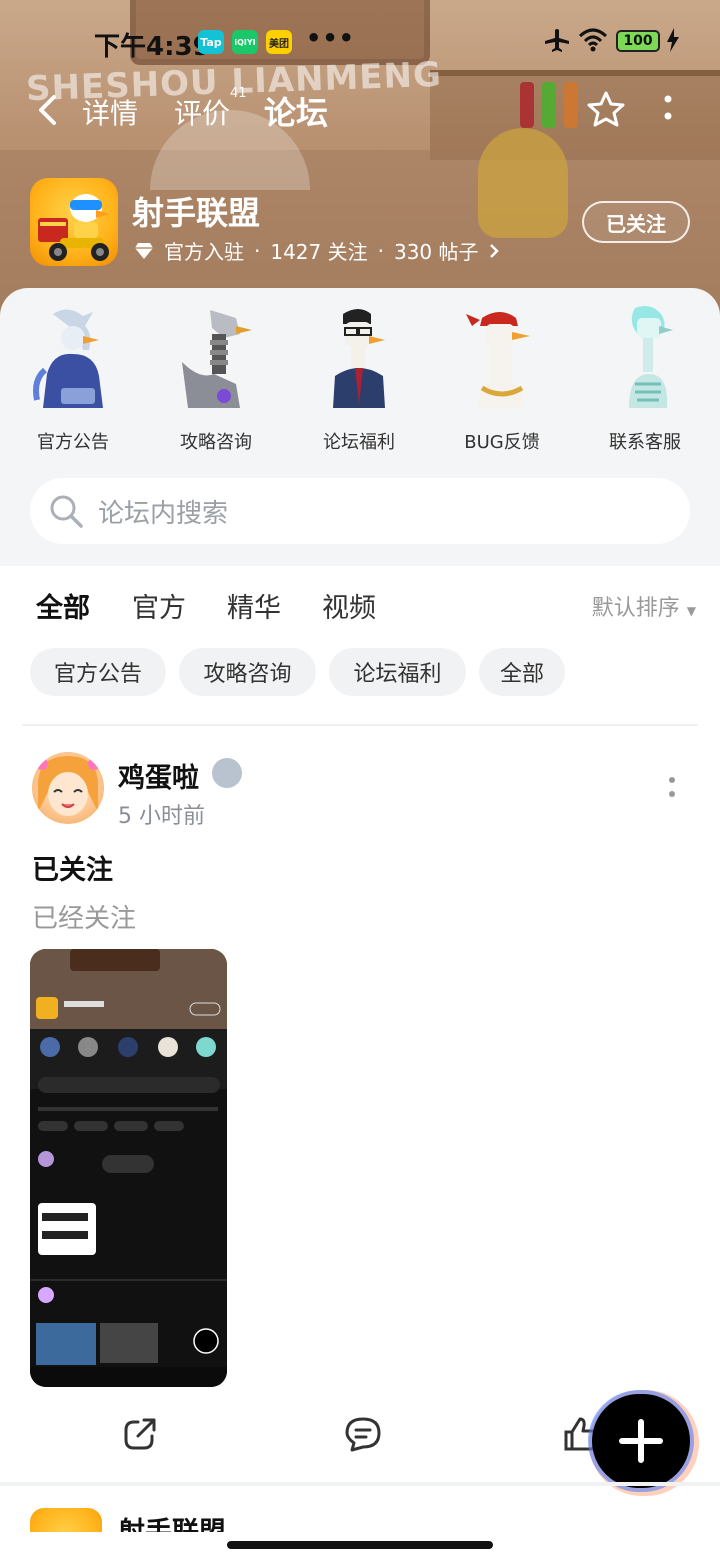 The width and height of the screenshot is (720, 1560). I want to click on forum-search-bar: 论坛内搜索, so click(360, 511).